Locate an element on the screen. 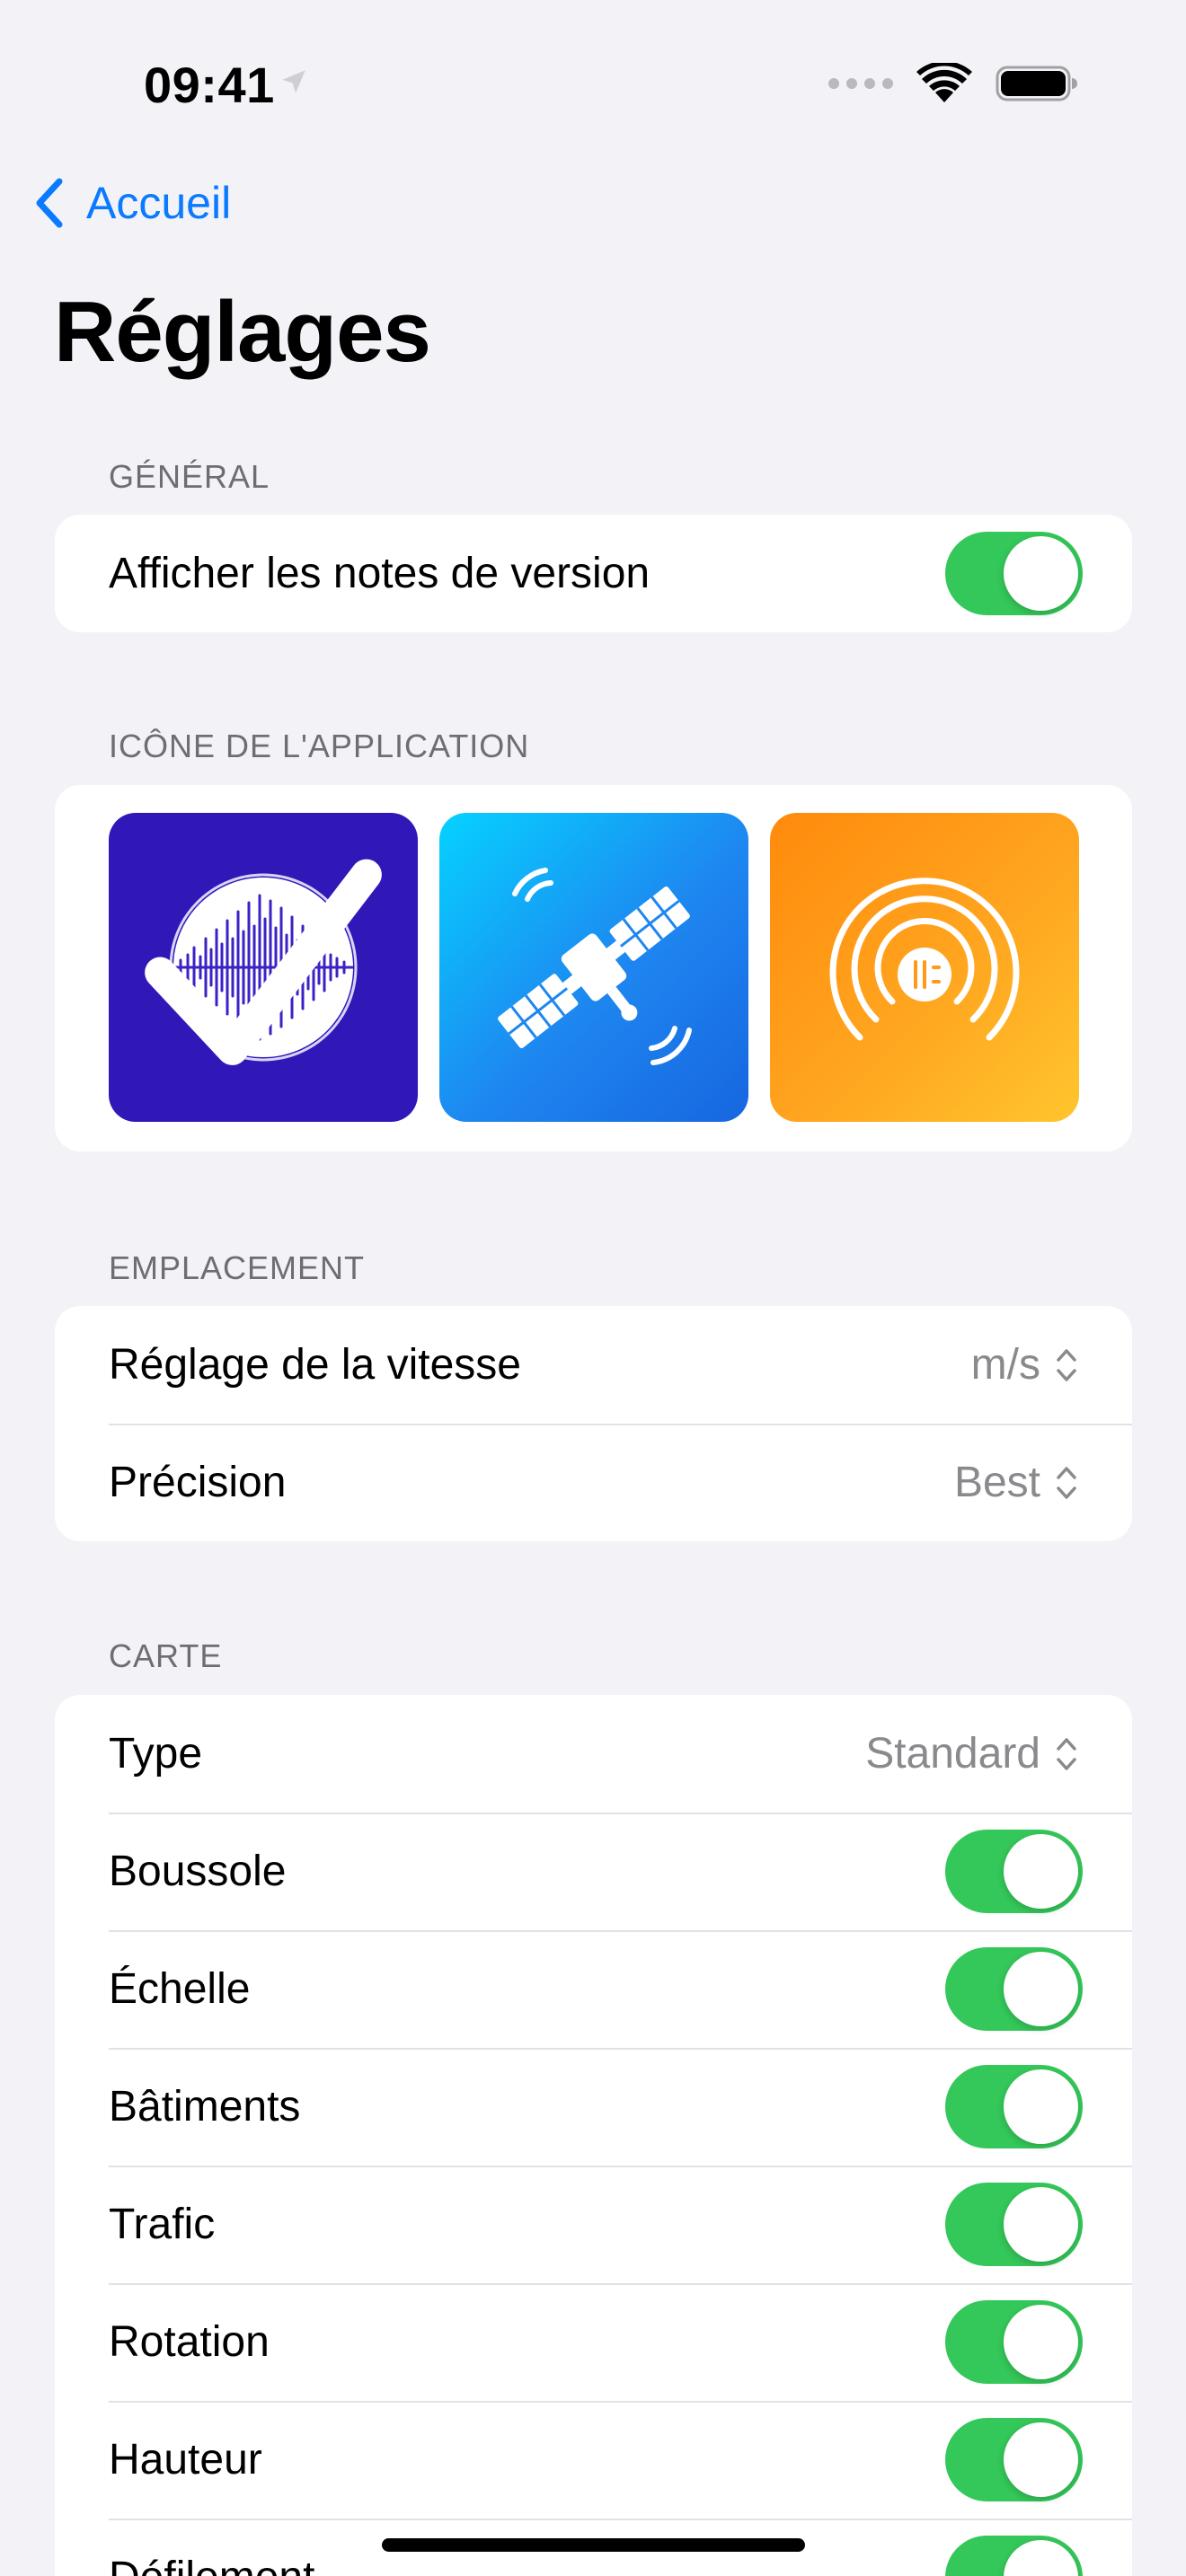 Image resolution: width=1186 pixels, height=2576 pixels. compass-toggle is located at coordinates (1014, 1871).